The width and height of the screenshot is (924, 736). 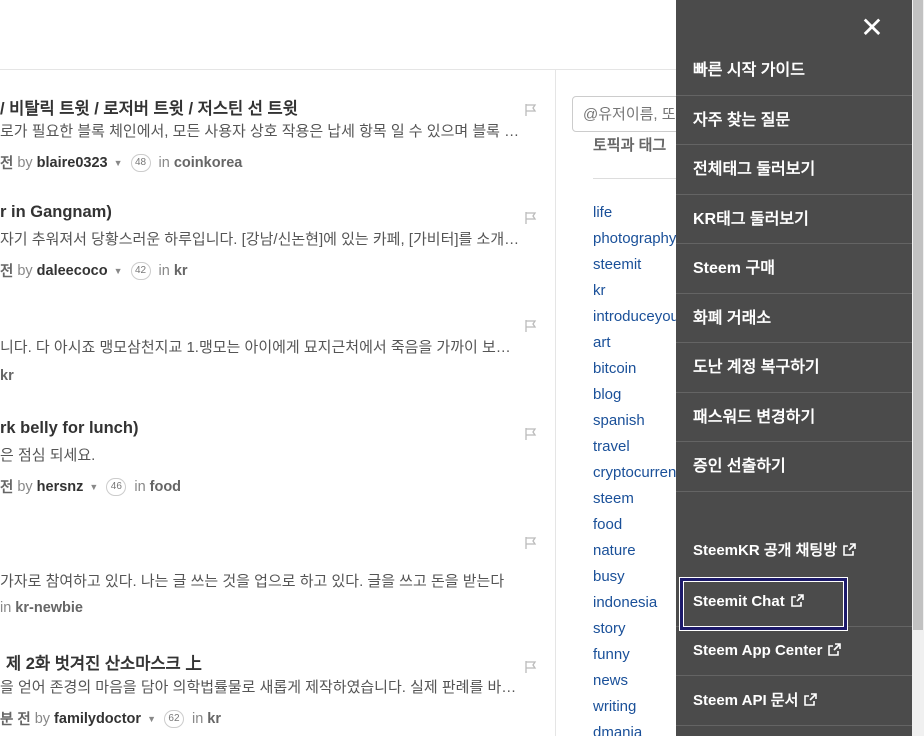 What do you see at coordinates (639, 178) in the screenshot?
I see `divider` at bounding box center [639, 178].